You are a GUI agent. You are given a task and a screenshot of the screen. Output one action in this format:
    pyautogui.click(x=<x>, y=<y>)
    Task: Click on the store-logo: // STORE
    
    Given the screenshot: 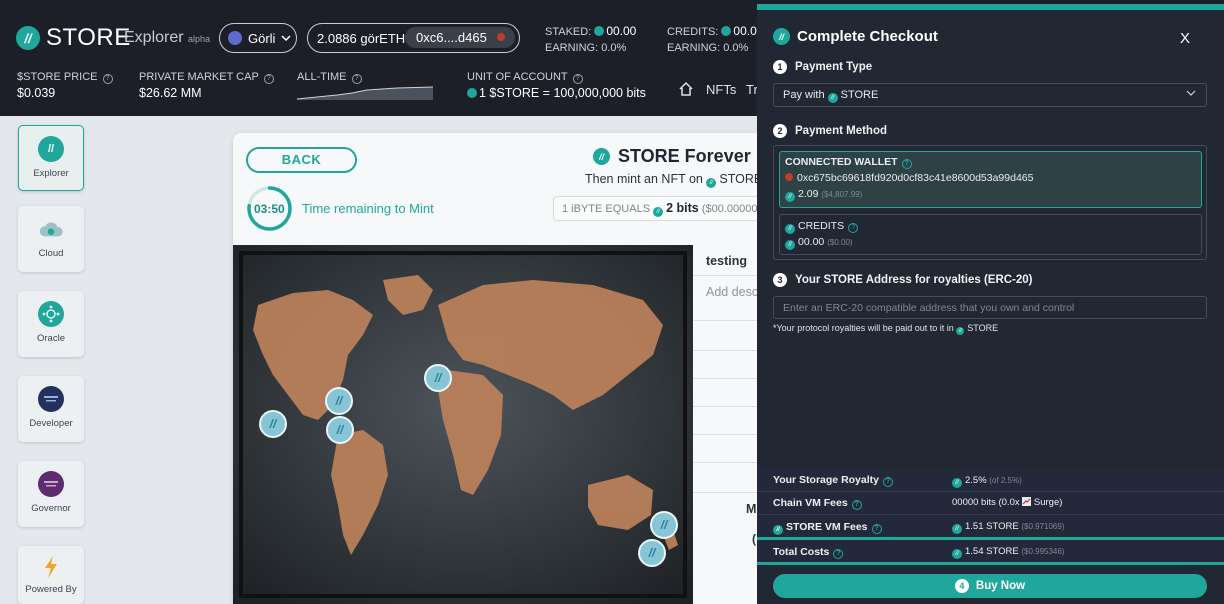 What is the action you would take?
    pyautogui.click(x=73, y=38)
    